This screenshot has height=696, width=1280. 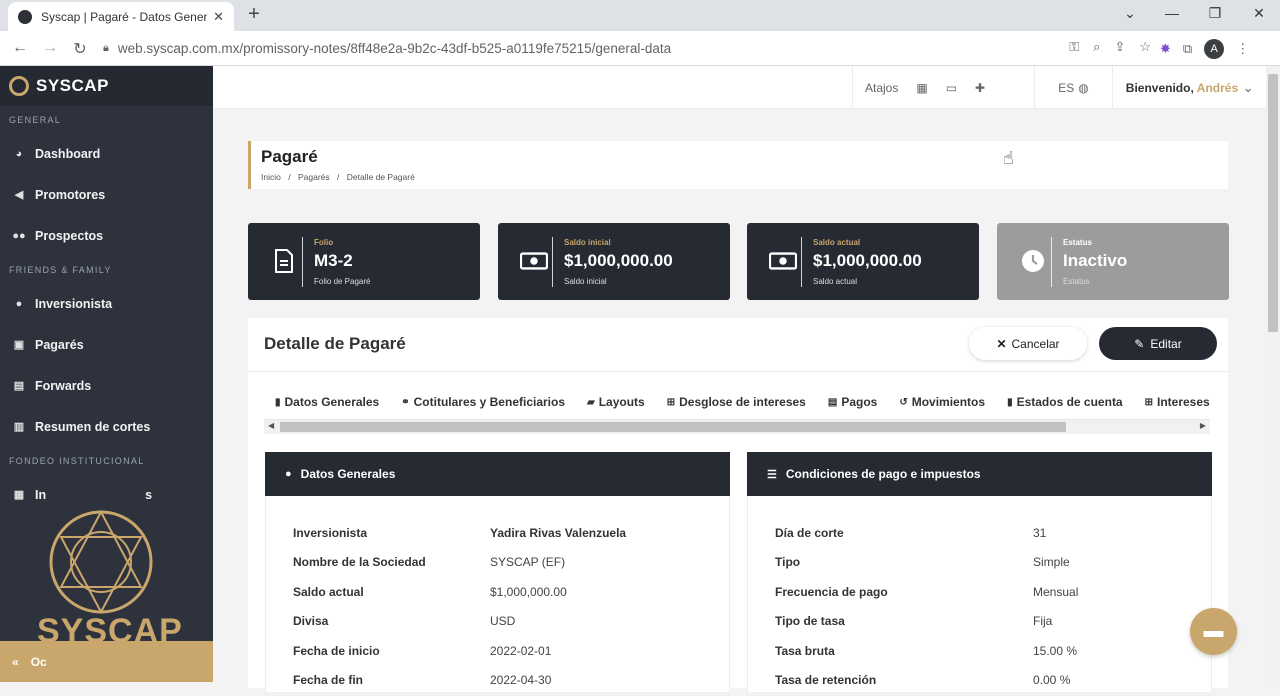 What do you see at coordinates (106, 344) in the screenshot?
I see `sidebar-item-pagares: ▣ Pagarés` at bounding box center [106, 344].